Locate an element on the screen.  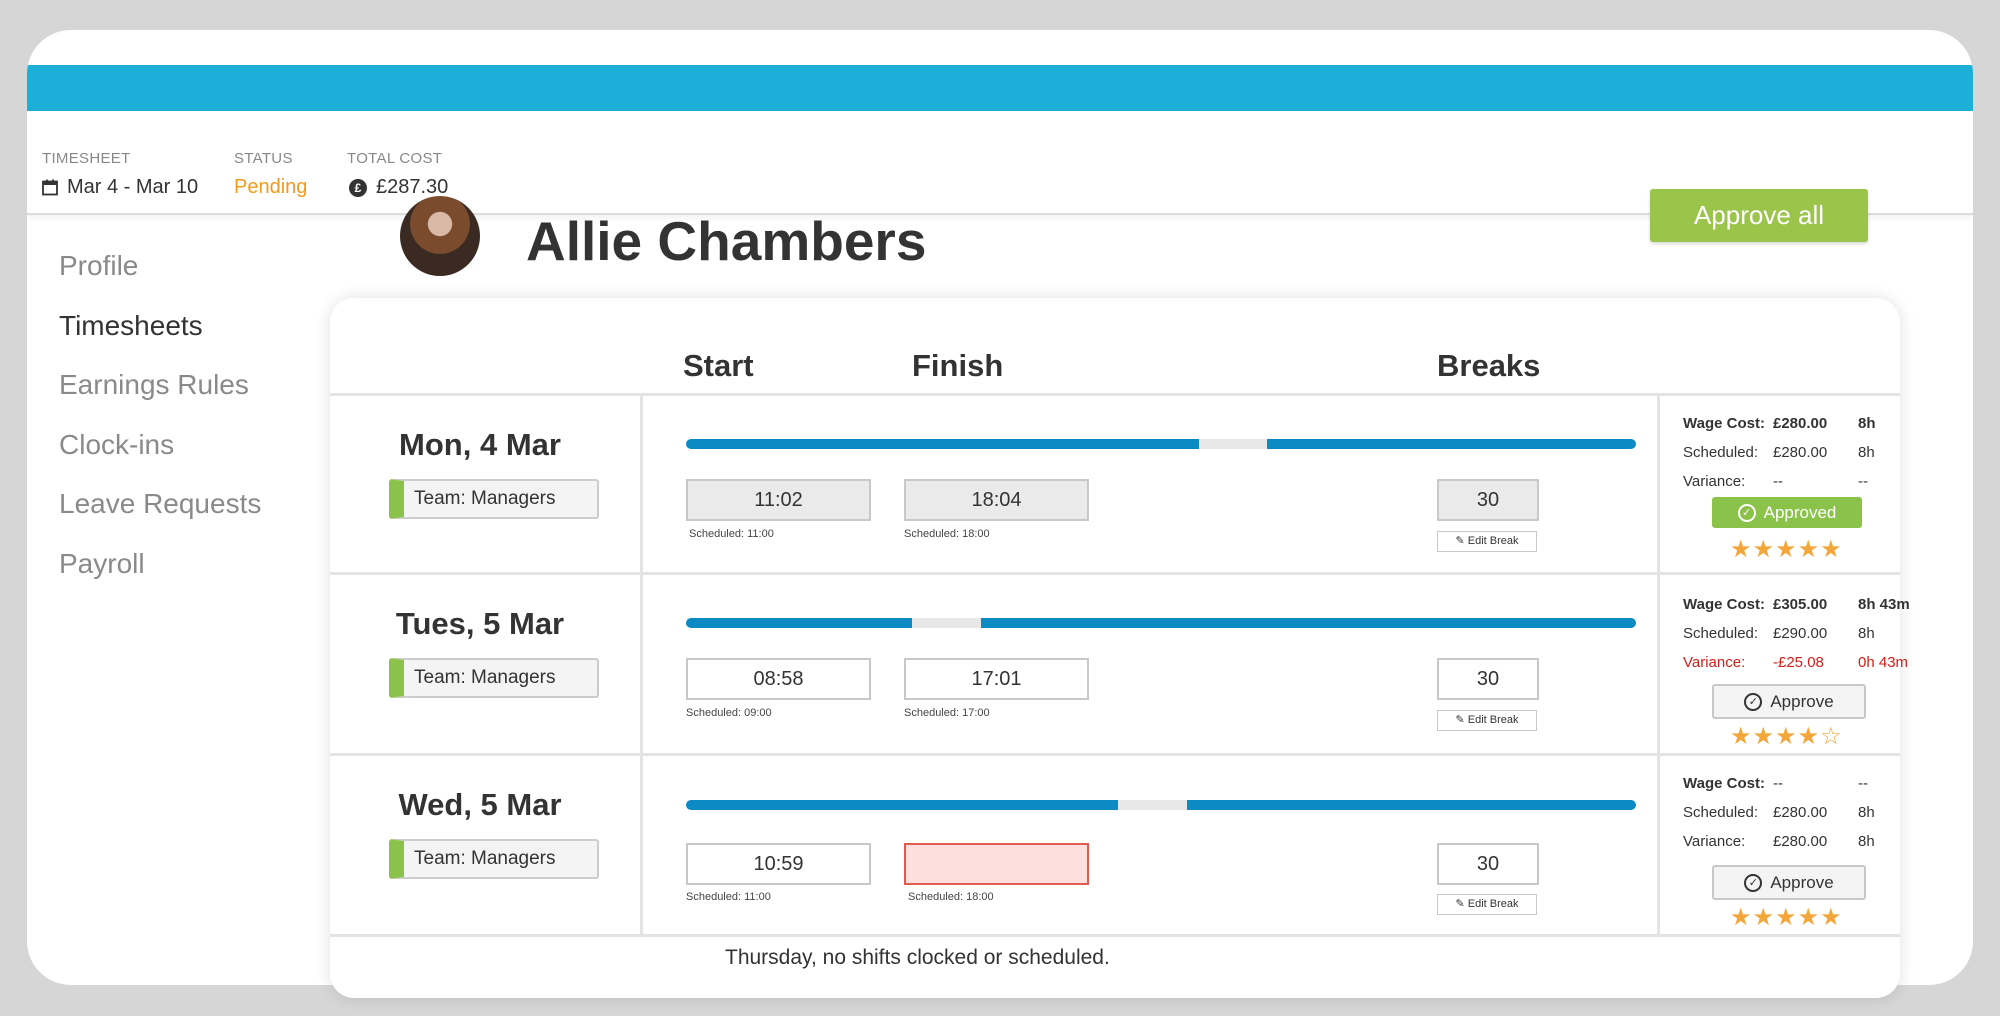
day-label: Mon, 4 Mar is located at coordinates (480, 444).